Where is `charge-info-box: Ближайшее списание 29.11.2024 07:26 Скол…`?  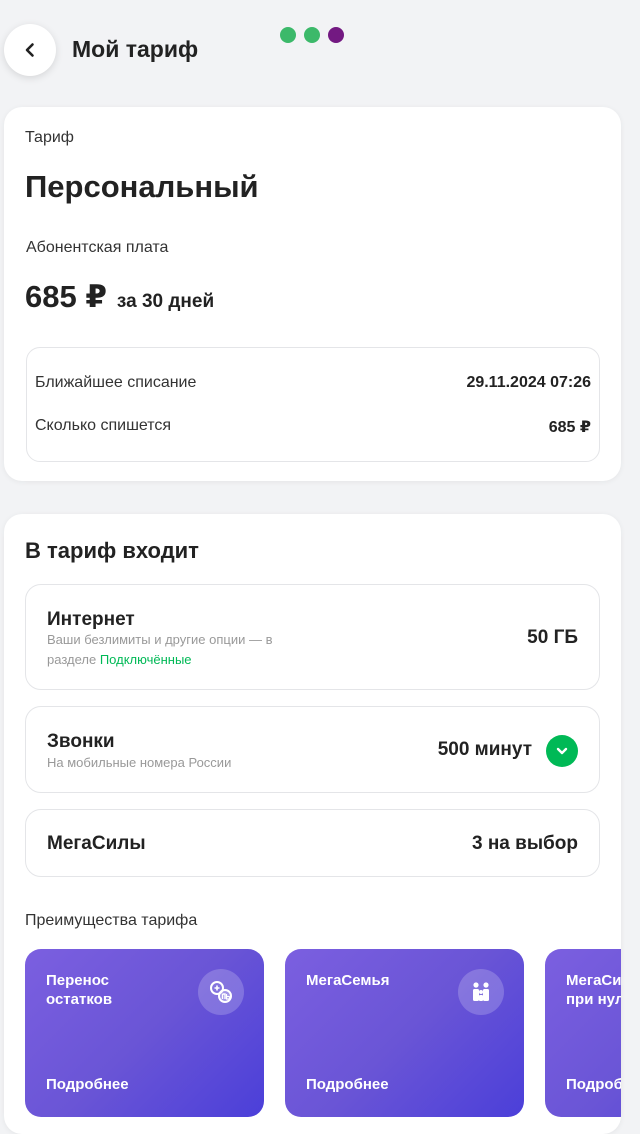 charge-info-box: Ближайшее списание 29.11.2024 07:26 Скол… is located at coordinates (313, 404).